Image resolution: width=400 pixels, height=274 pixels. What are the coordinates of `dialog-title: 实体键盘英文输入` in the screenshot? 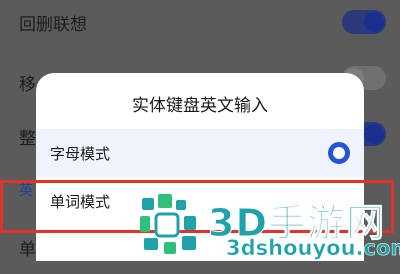 It's located at (200, 106).